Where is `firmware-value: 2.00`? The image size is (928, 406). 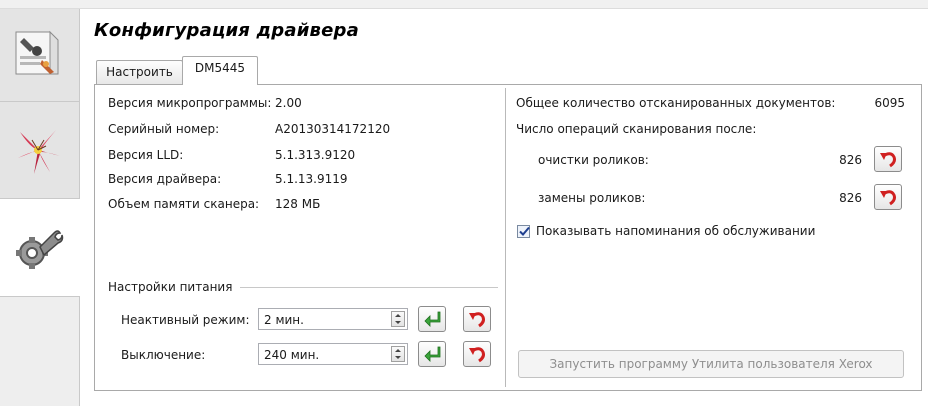 firmware-value: 2.00 is located at coordinates (288, 103).